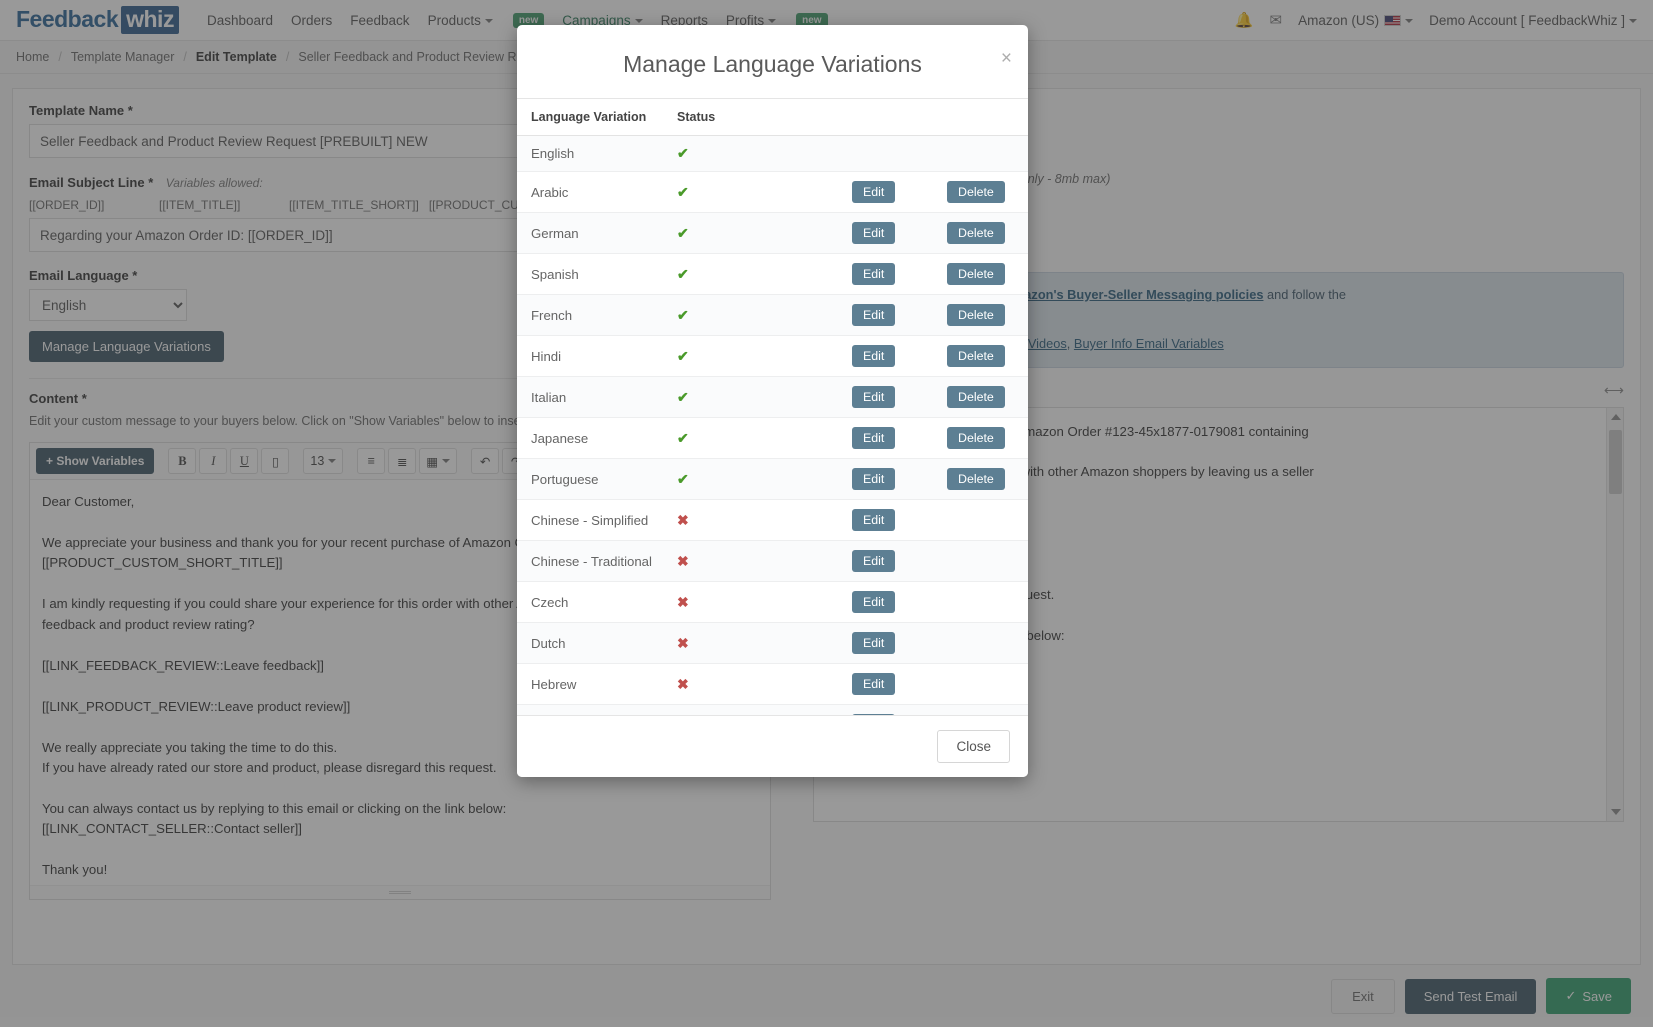 This screenshot has height=1027, width=1653. I want to click on table-row: Portuguese ✔ Edit Delete, so click(772, 479).